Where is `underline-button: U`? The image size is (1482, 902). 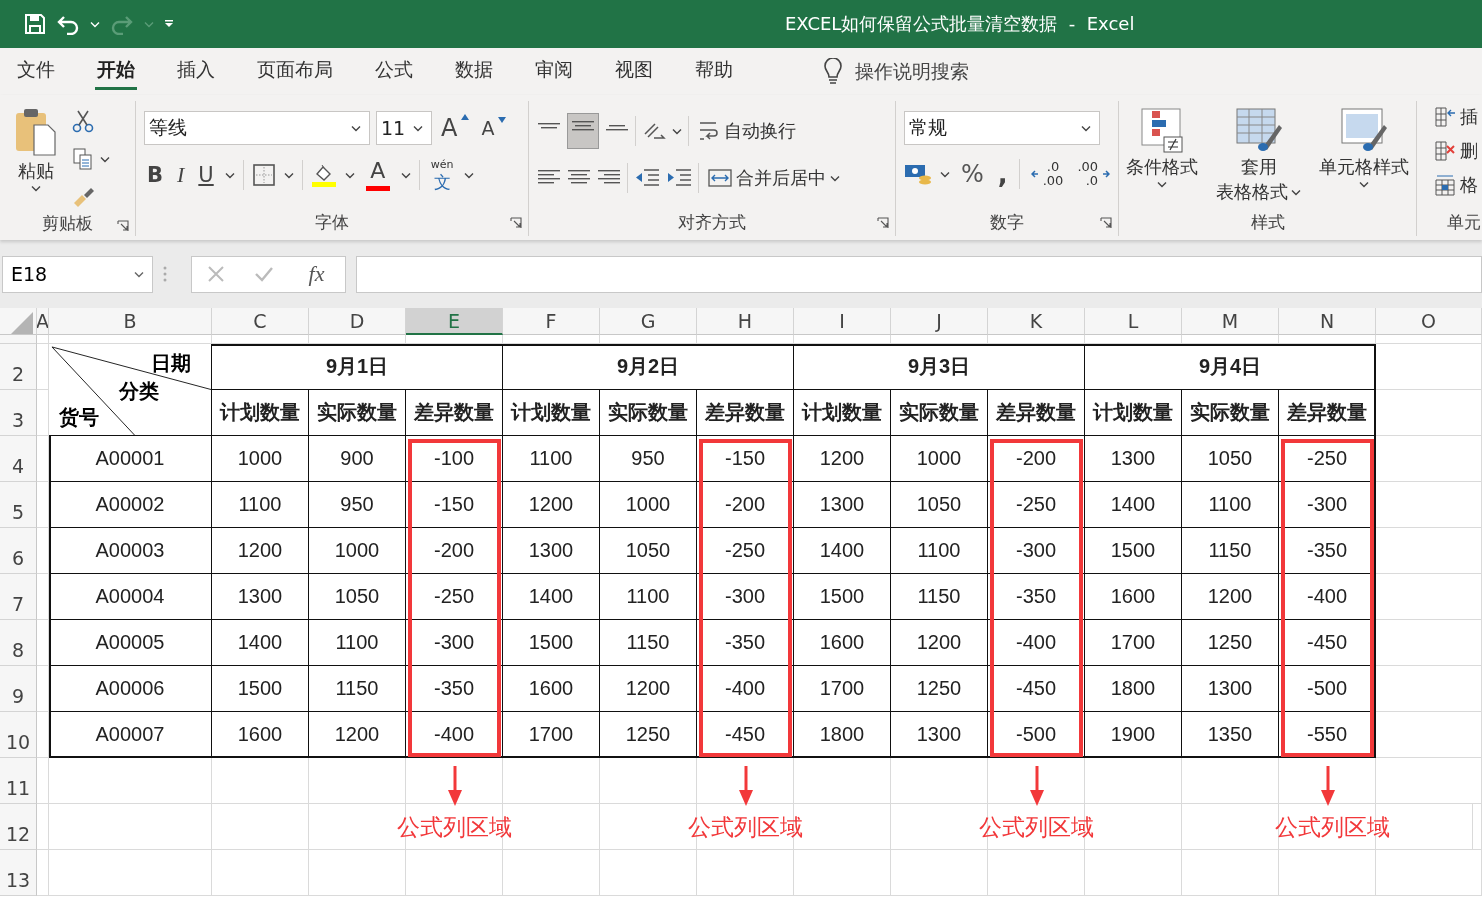
underline-button: U is located at coordinates (206, 175).